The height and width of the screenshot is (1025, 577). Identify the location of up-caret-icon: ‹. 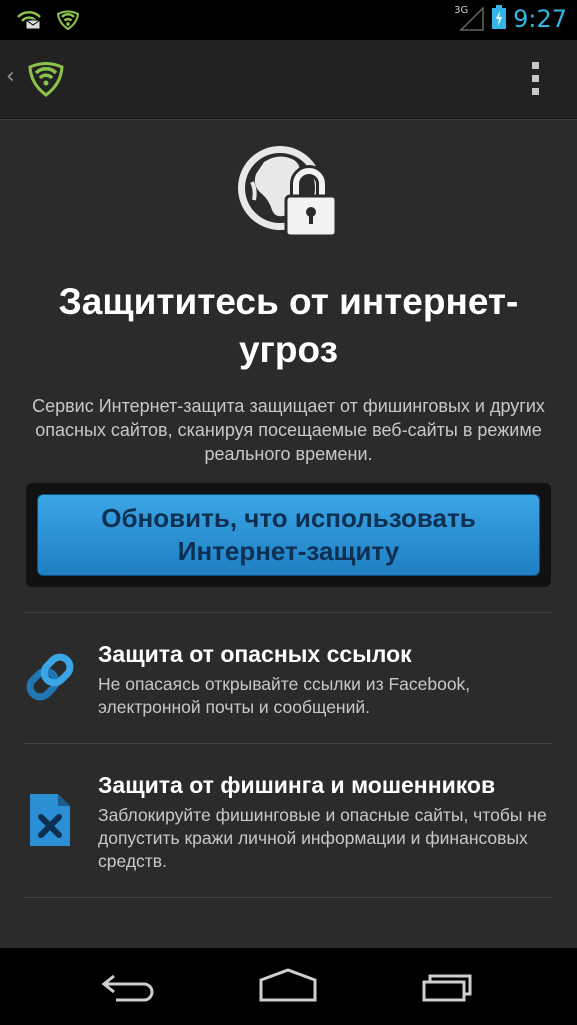
(10, 76).